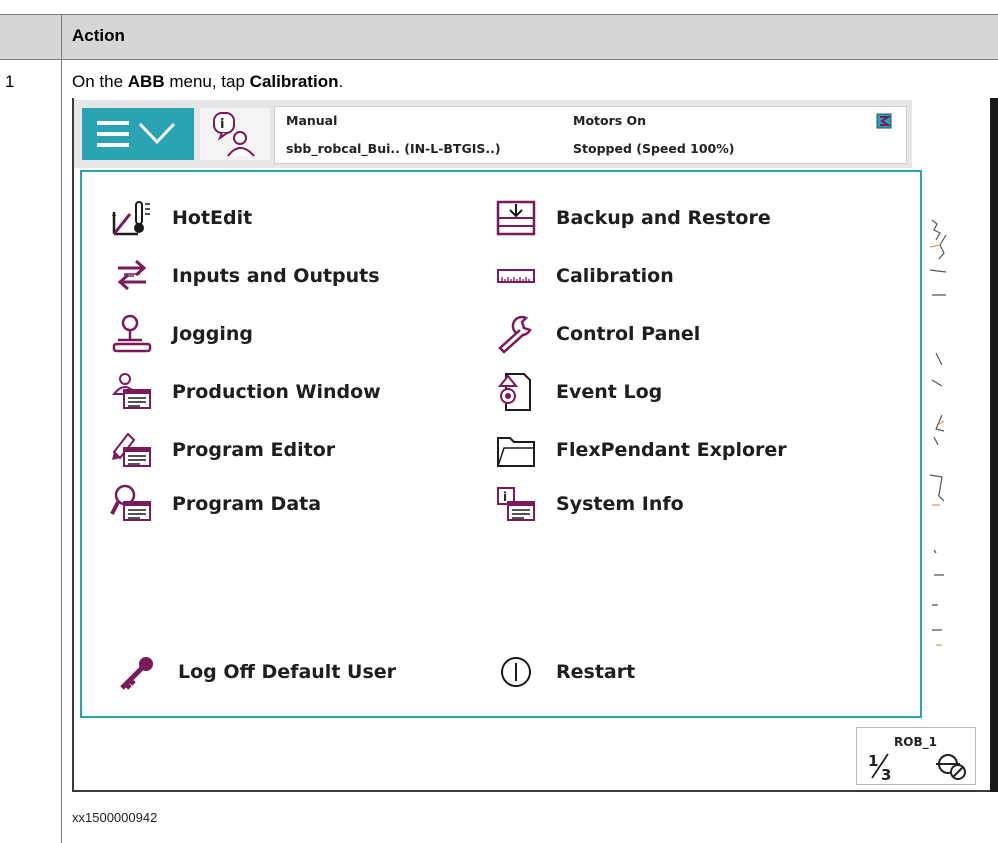  Describe the element at coordinates (873, 761) in the screenshot. I see `svg-text: 1` at that location.